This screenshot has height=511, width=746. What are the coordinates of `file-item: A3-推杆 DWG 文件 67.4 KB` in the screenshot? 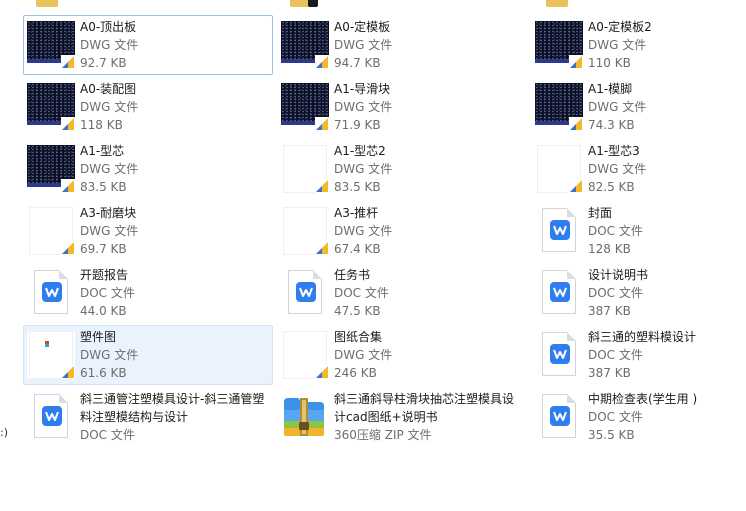 It's located at (402, 231).